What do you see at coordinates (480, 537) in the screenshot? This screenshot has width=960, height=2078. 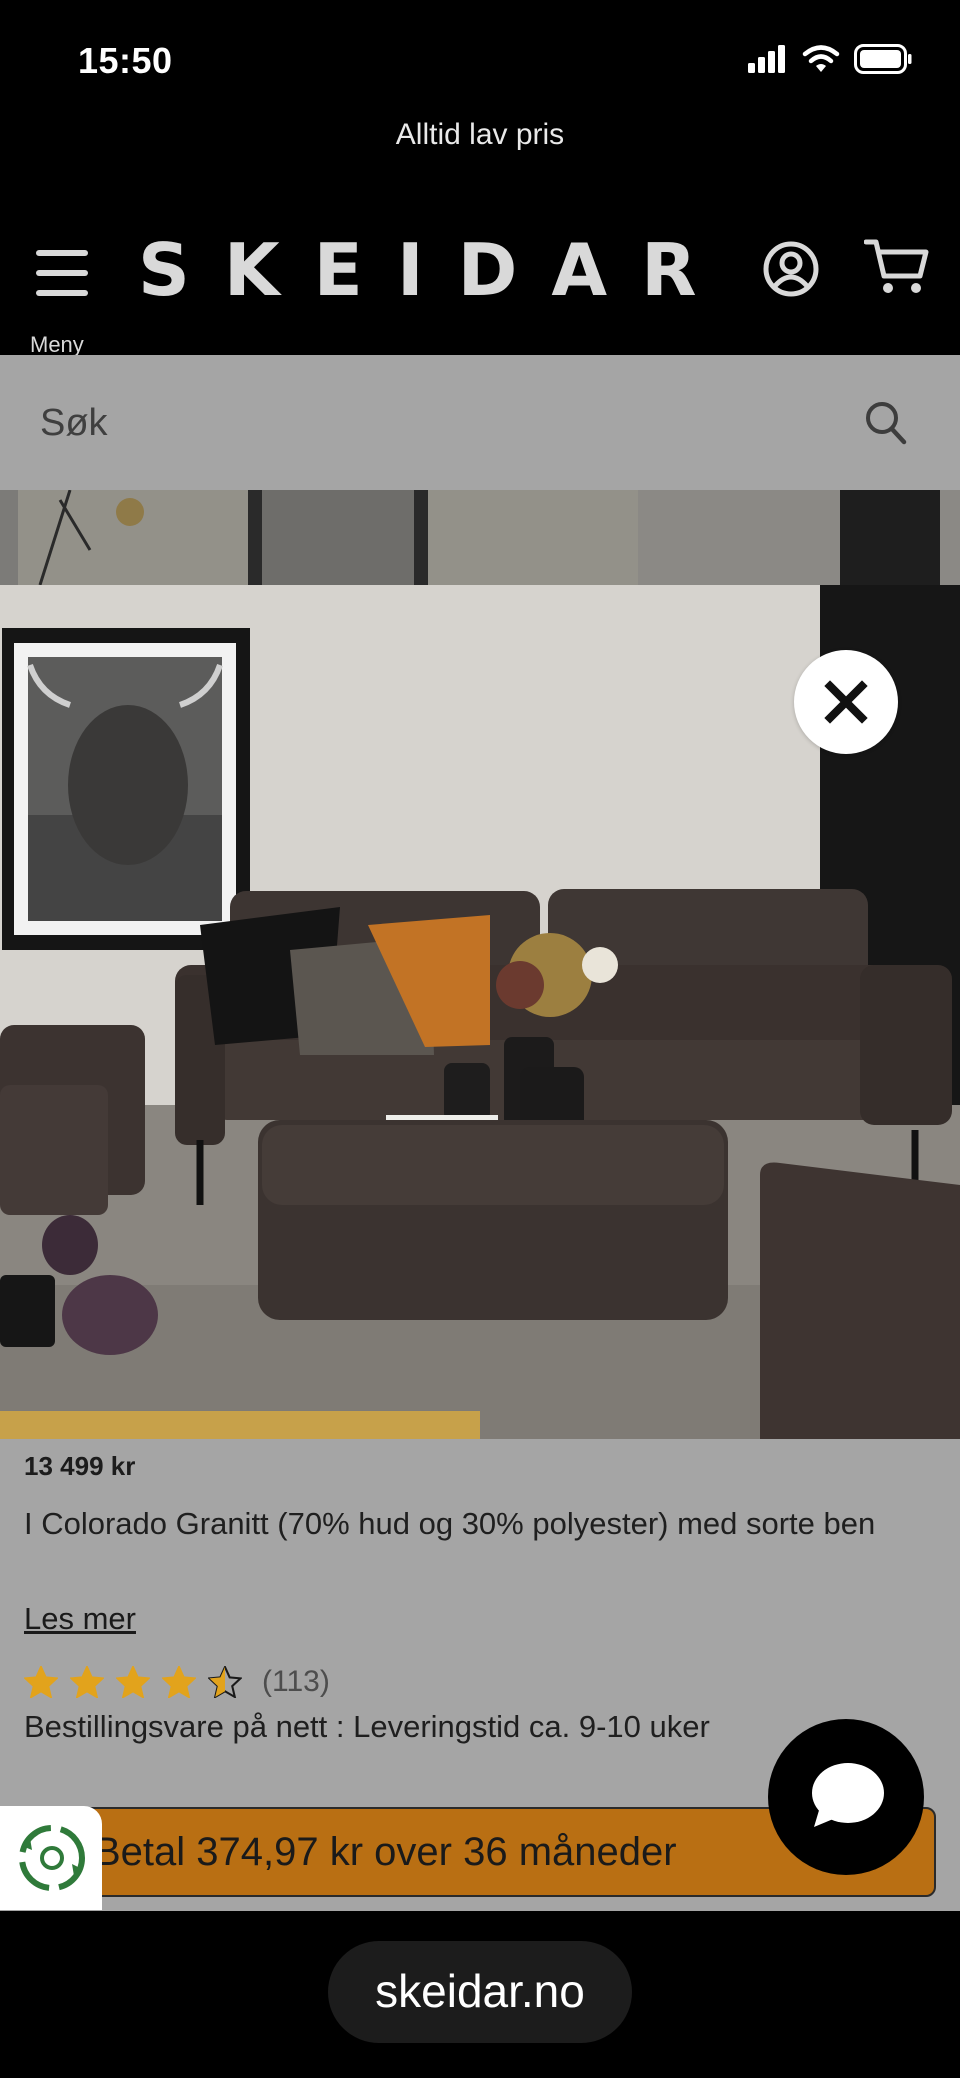 I see `background-product-image` at bounding box center [480, 537].